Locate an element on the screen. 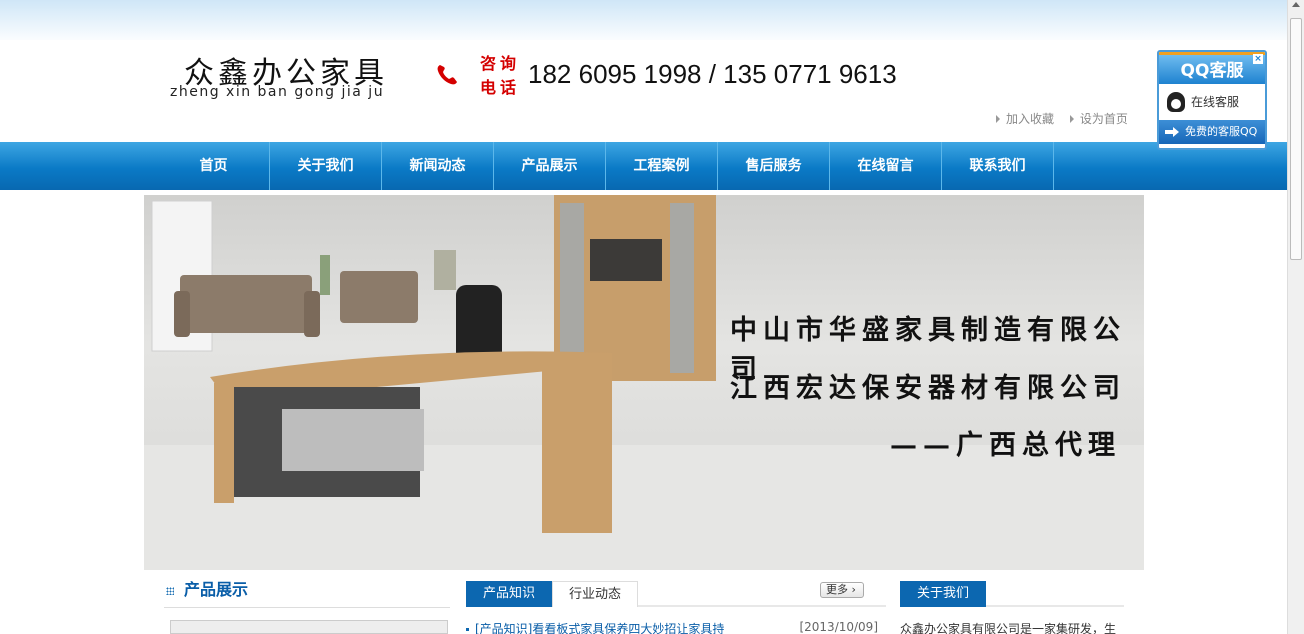  phone-icon is located at coordinates (447, 75).